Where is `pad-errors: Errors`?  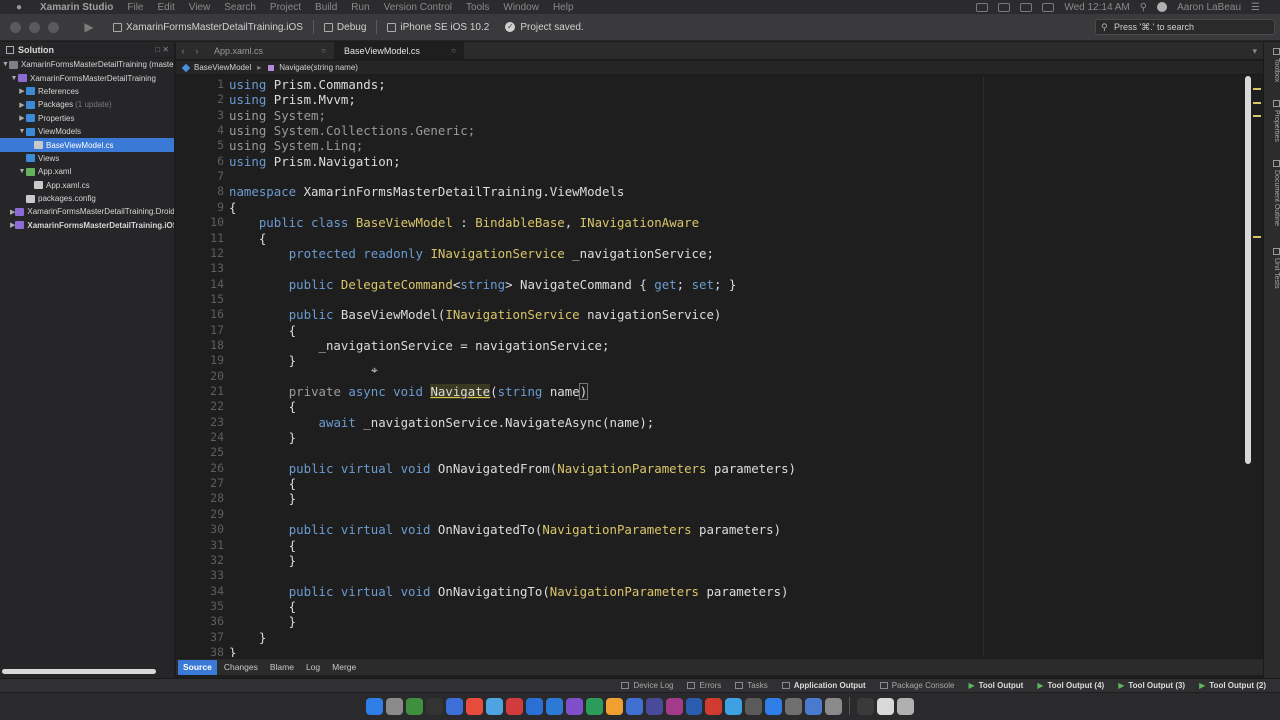 pad-errors: Errors is located at coordinates (704, 685).